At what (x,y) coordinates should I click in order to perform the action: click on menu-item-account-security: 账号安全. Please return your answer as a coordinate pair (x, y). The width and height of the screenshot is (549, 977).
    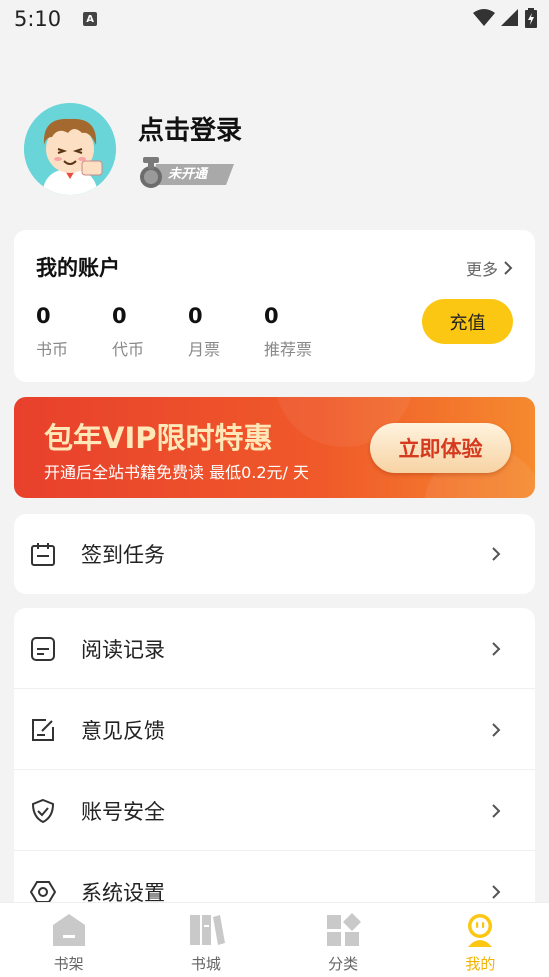
    Looking at the image, I should click on (274, 810).